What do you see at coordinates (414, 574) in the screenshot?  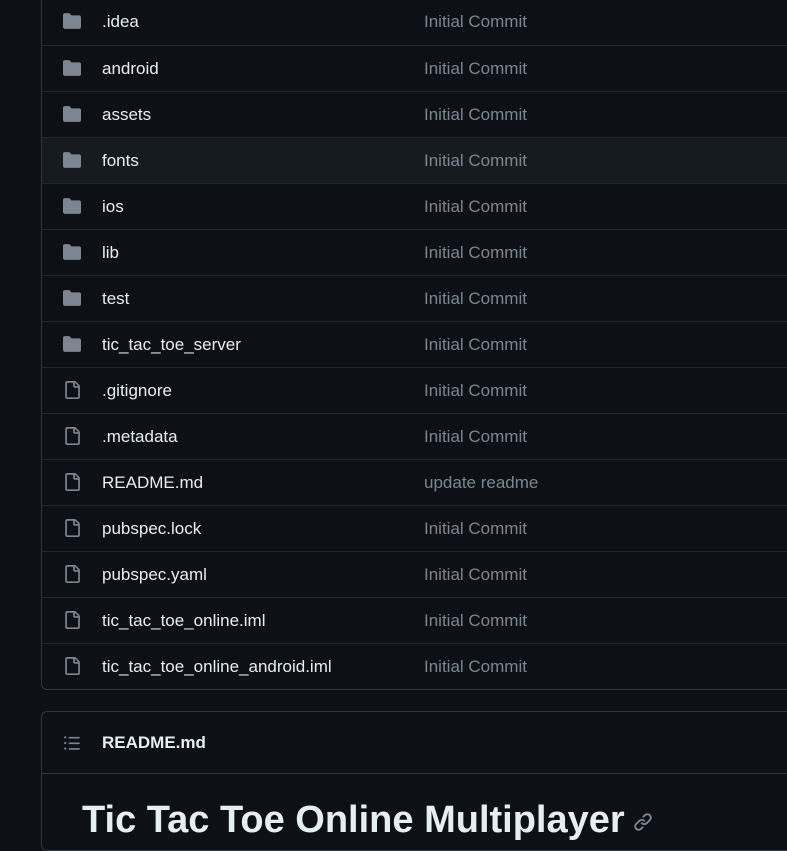 I see `file-row: pubspec.yaml Initial Commit` at bounding box center [414, 574].